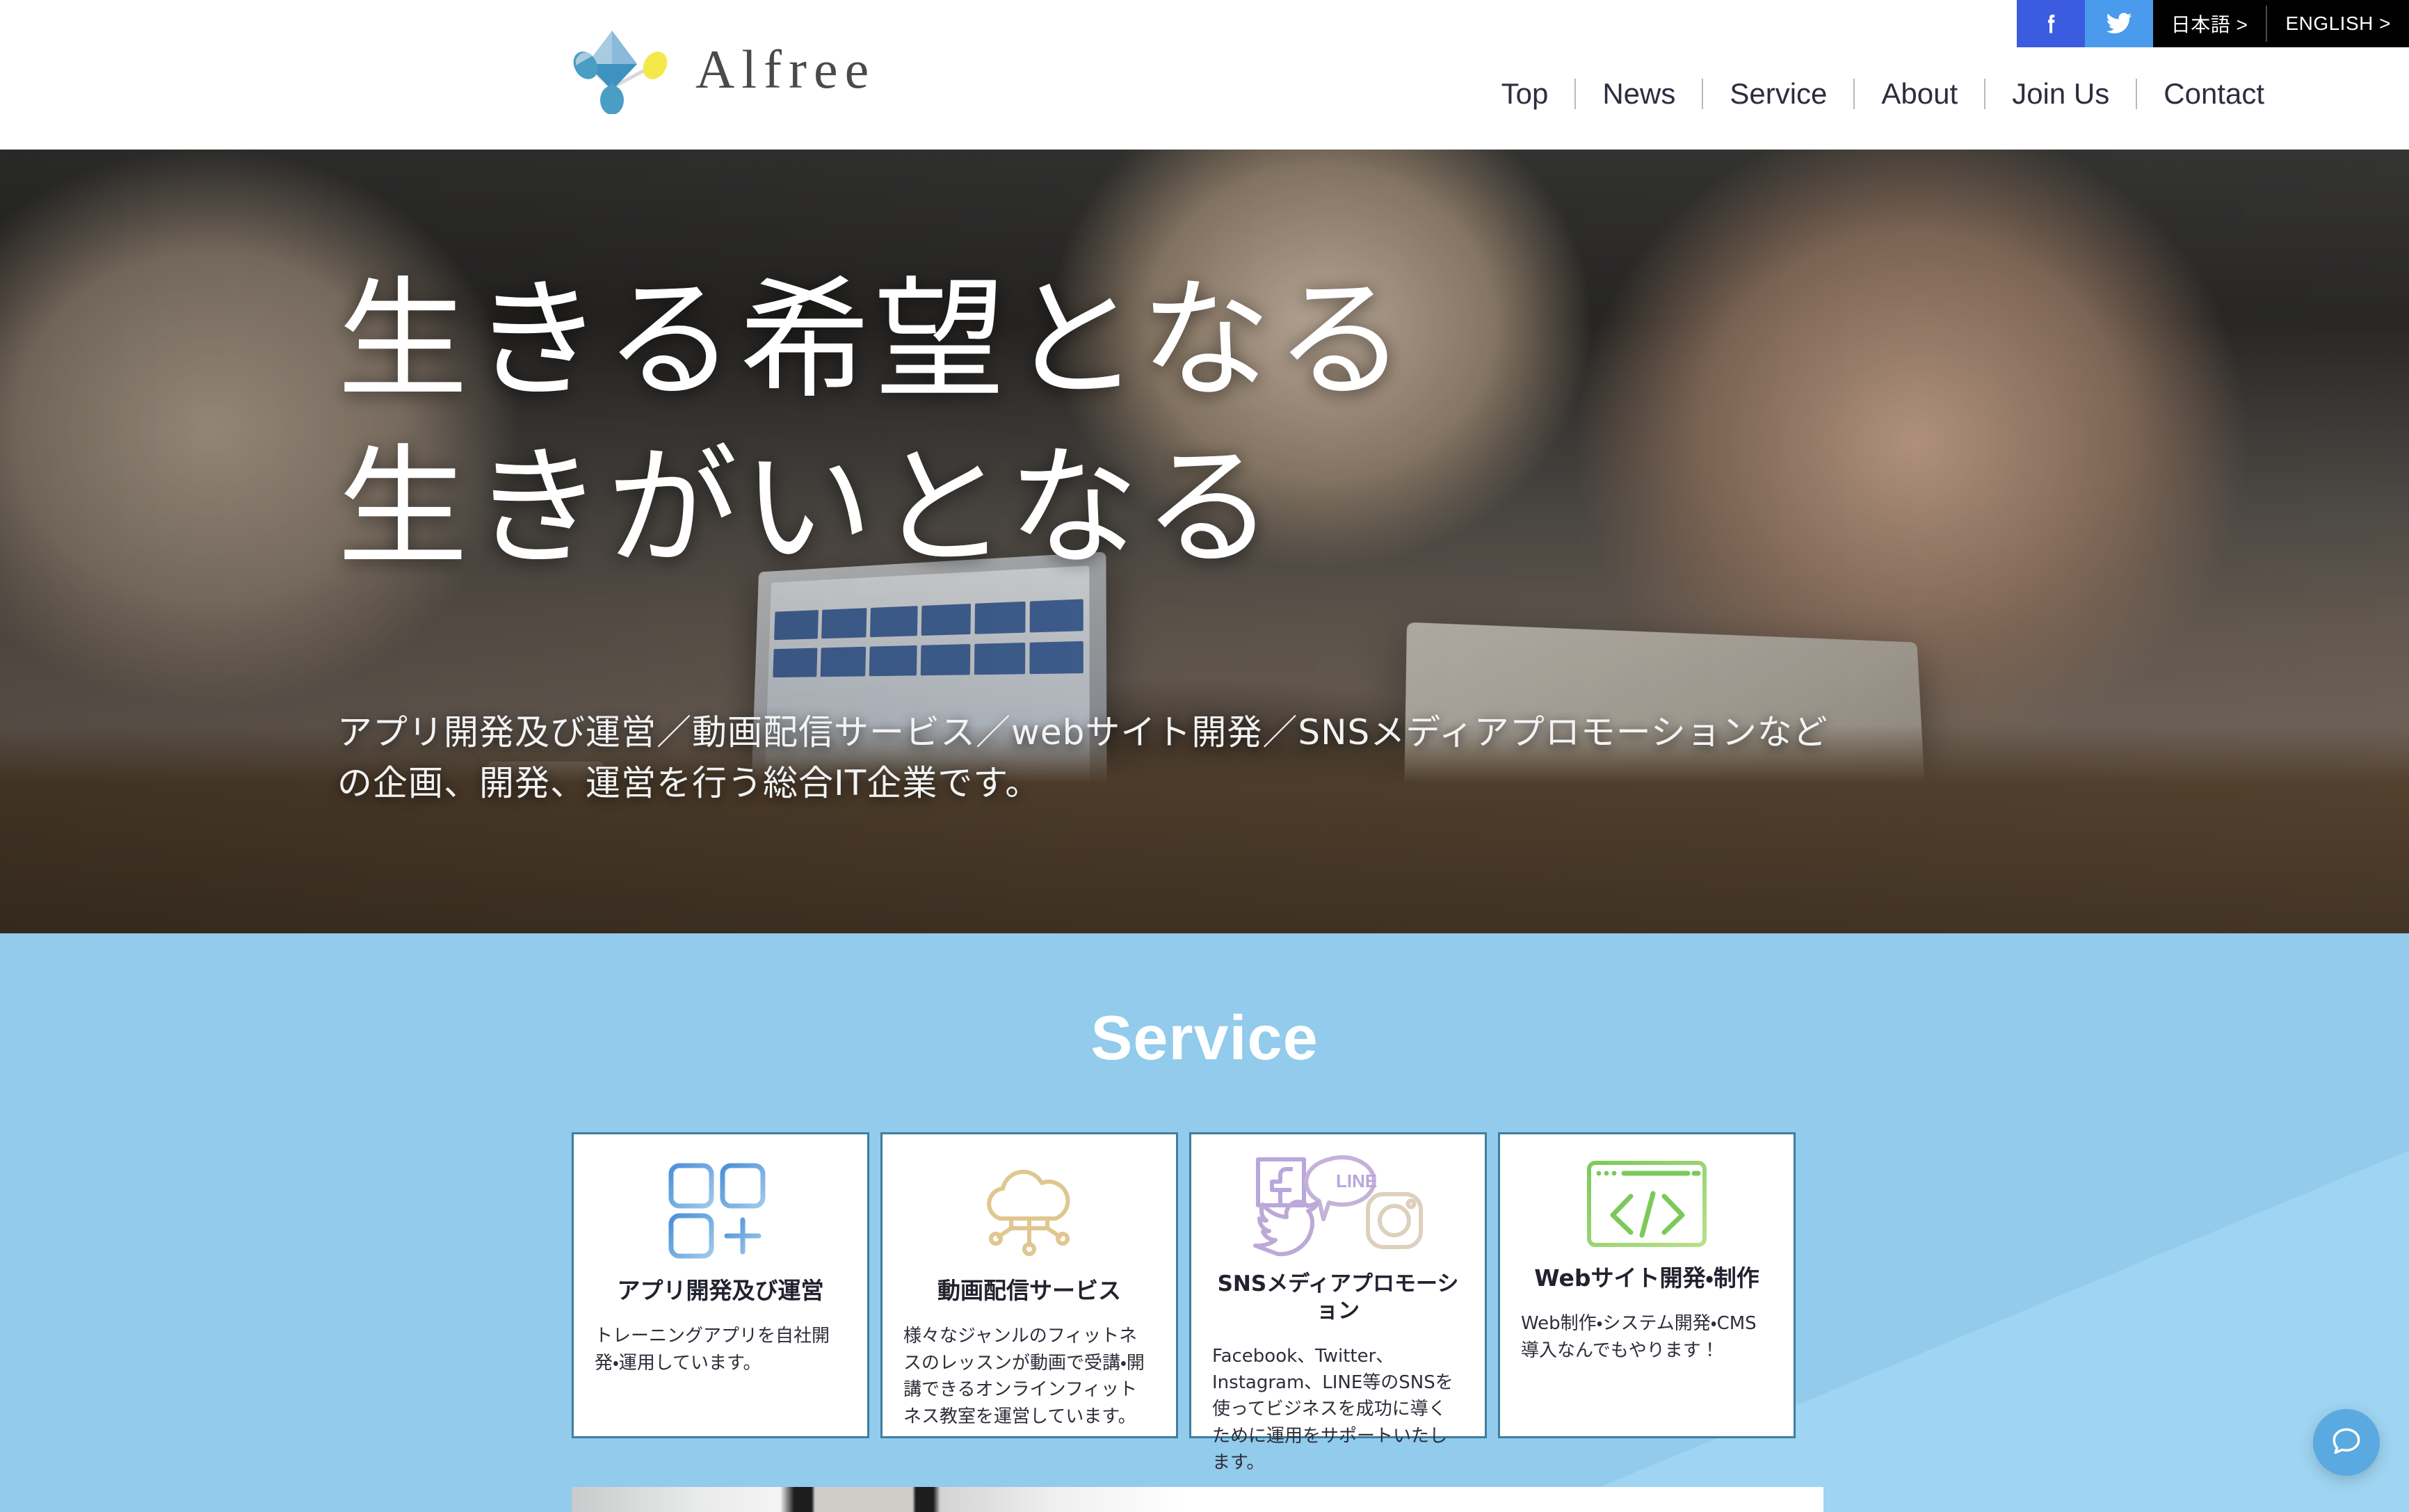 Image resolution: width=2409 pixels, height=1512 pixels. What do you see at coordinates (720, 1290) in the screenshot?
I see `service-card-title: アプリ開発及び運営` at bounding box center [720, 1290].